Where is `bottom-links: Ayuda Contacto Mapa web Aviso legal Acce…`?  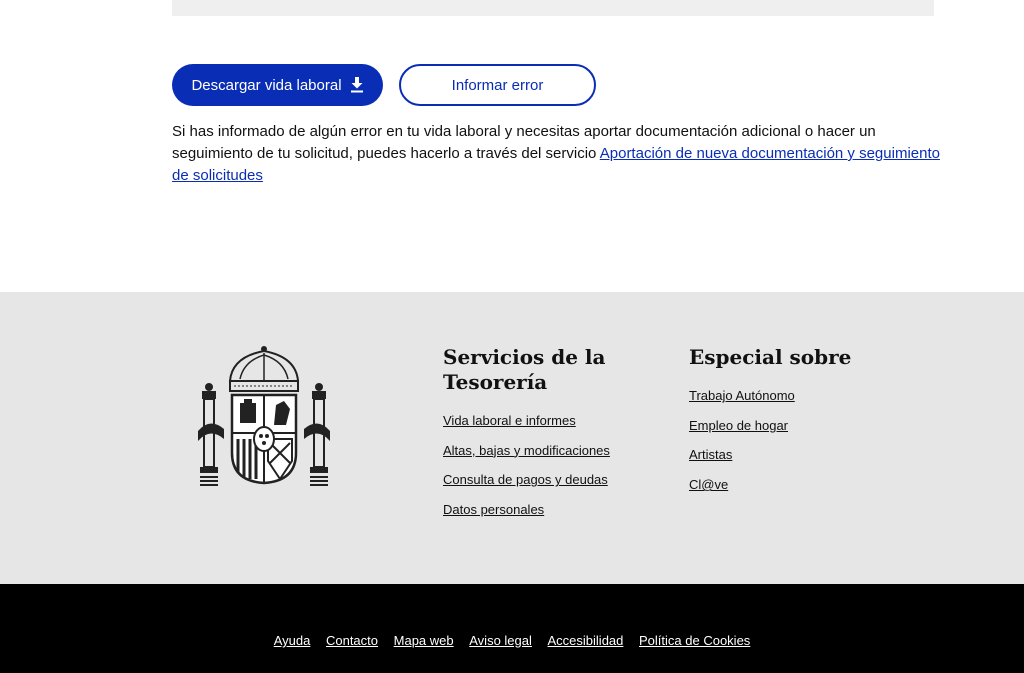
bottom-links: Ayuda Contacto Mapa web Aviso legal Acce… is located at coordinates (512, 640).